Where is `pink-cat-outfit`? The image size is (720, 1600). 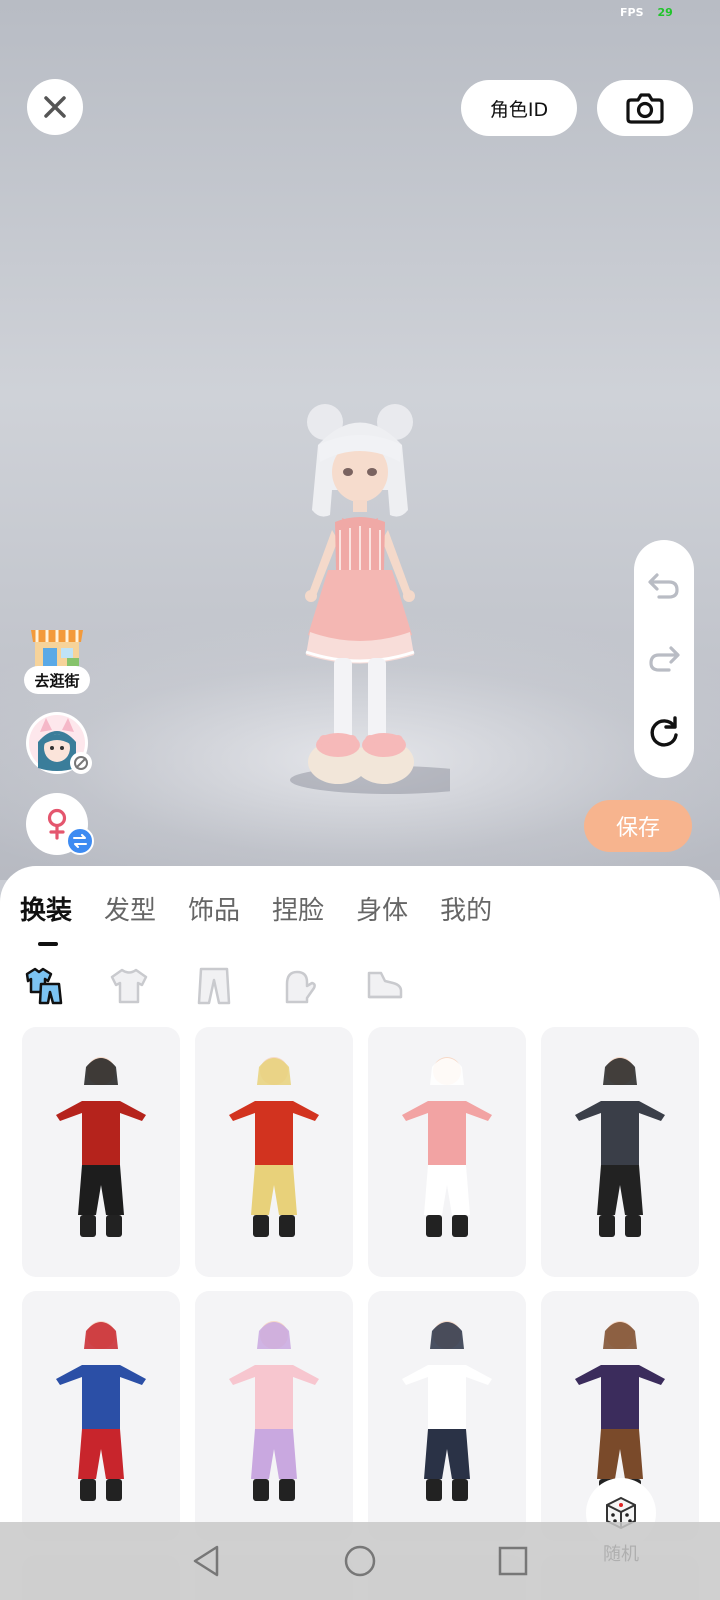 pink-cat-outfit is located at coordinates (274, 1416).